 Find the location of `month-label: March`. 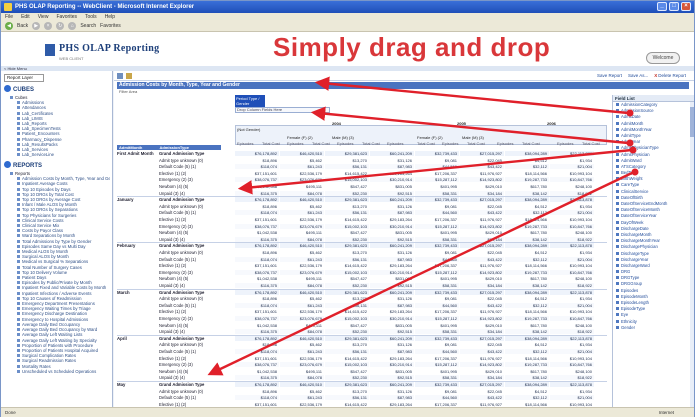

month-label: March is located at coordinates (137, 292).